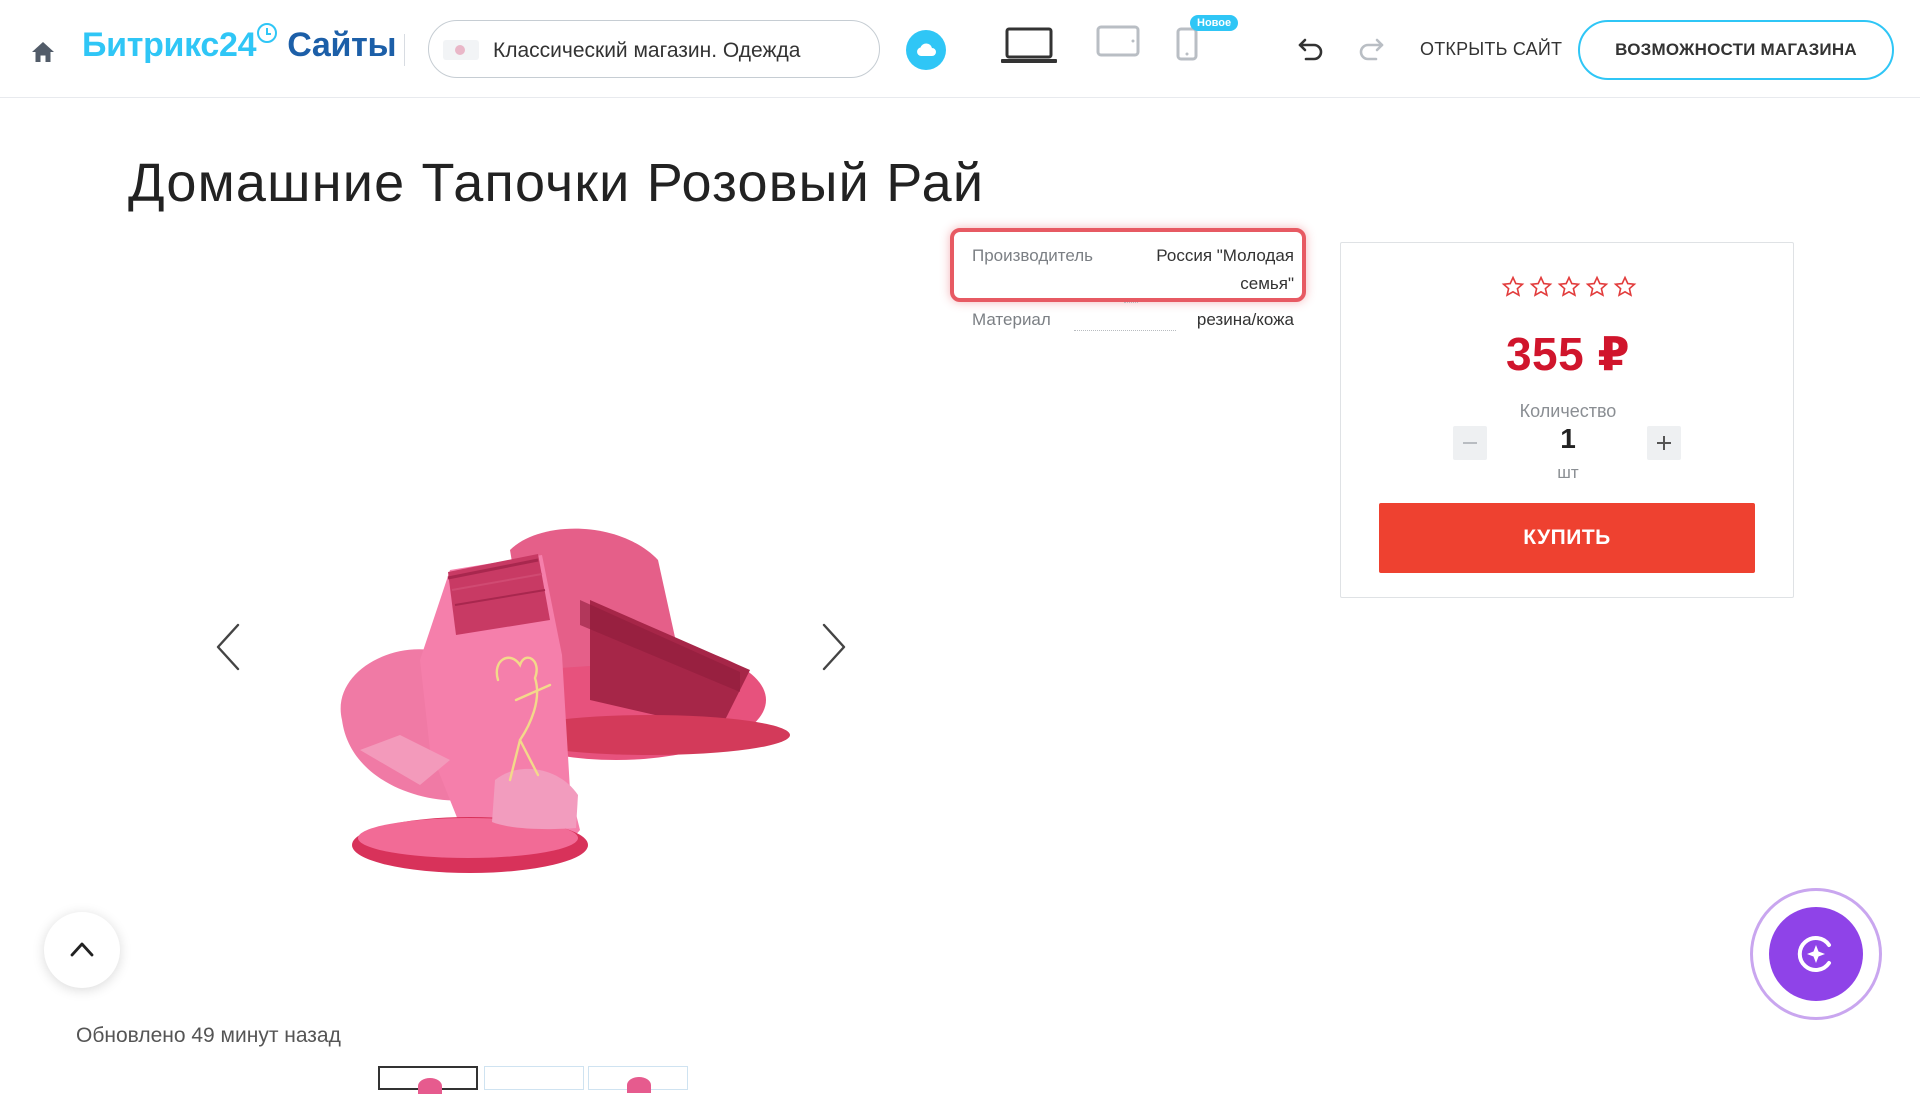  What do you see at coordinates (1214, 23) in the screenshot?
I see `new-badge: Новое` at bounding box center [1214, 23].